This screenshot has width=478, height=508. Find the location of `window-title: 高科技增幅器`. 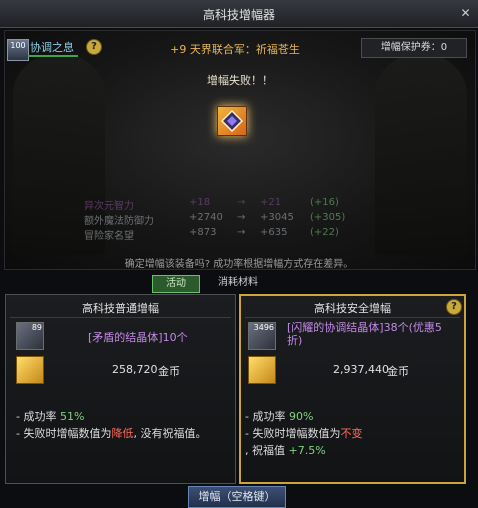

window-title: 高科技增幅器 is located at coordinates (238, 15).